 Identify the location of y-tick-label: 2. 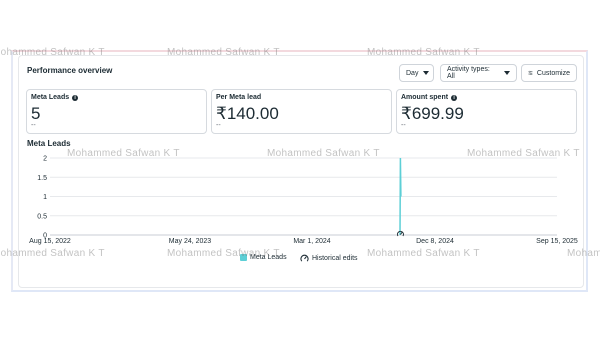
(45, 159).